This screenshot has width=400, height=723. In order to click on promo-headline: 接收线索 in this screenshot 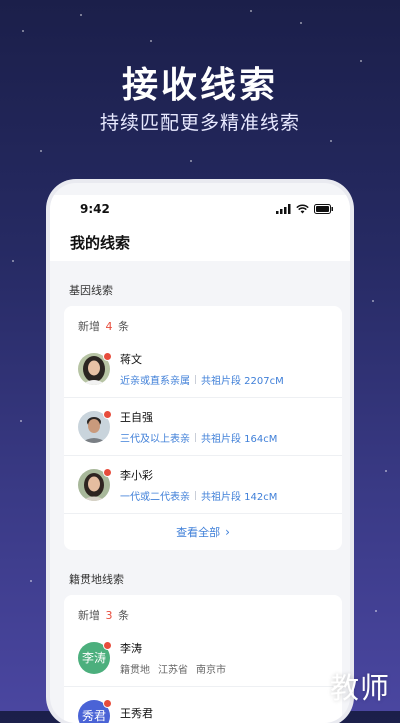, I will do `click(200, 82)`.